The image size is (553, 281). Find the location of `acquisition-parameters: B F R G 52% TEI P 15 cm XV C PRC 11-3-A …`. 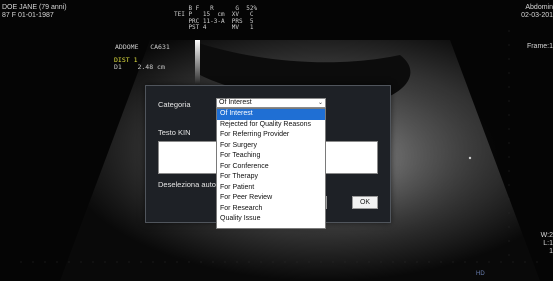

acquisition-parameters: B F R G 52% TEI P 15 cm XV C PRC 11-3-A … is located at coordinates (216, 18).